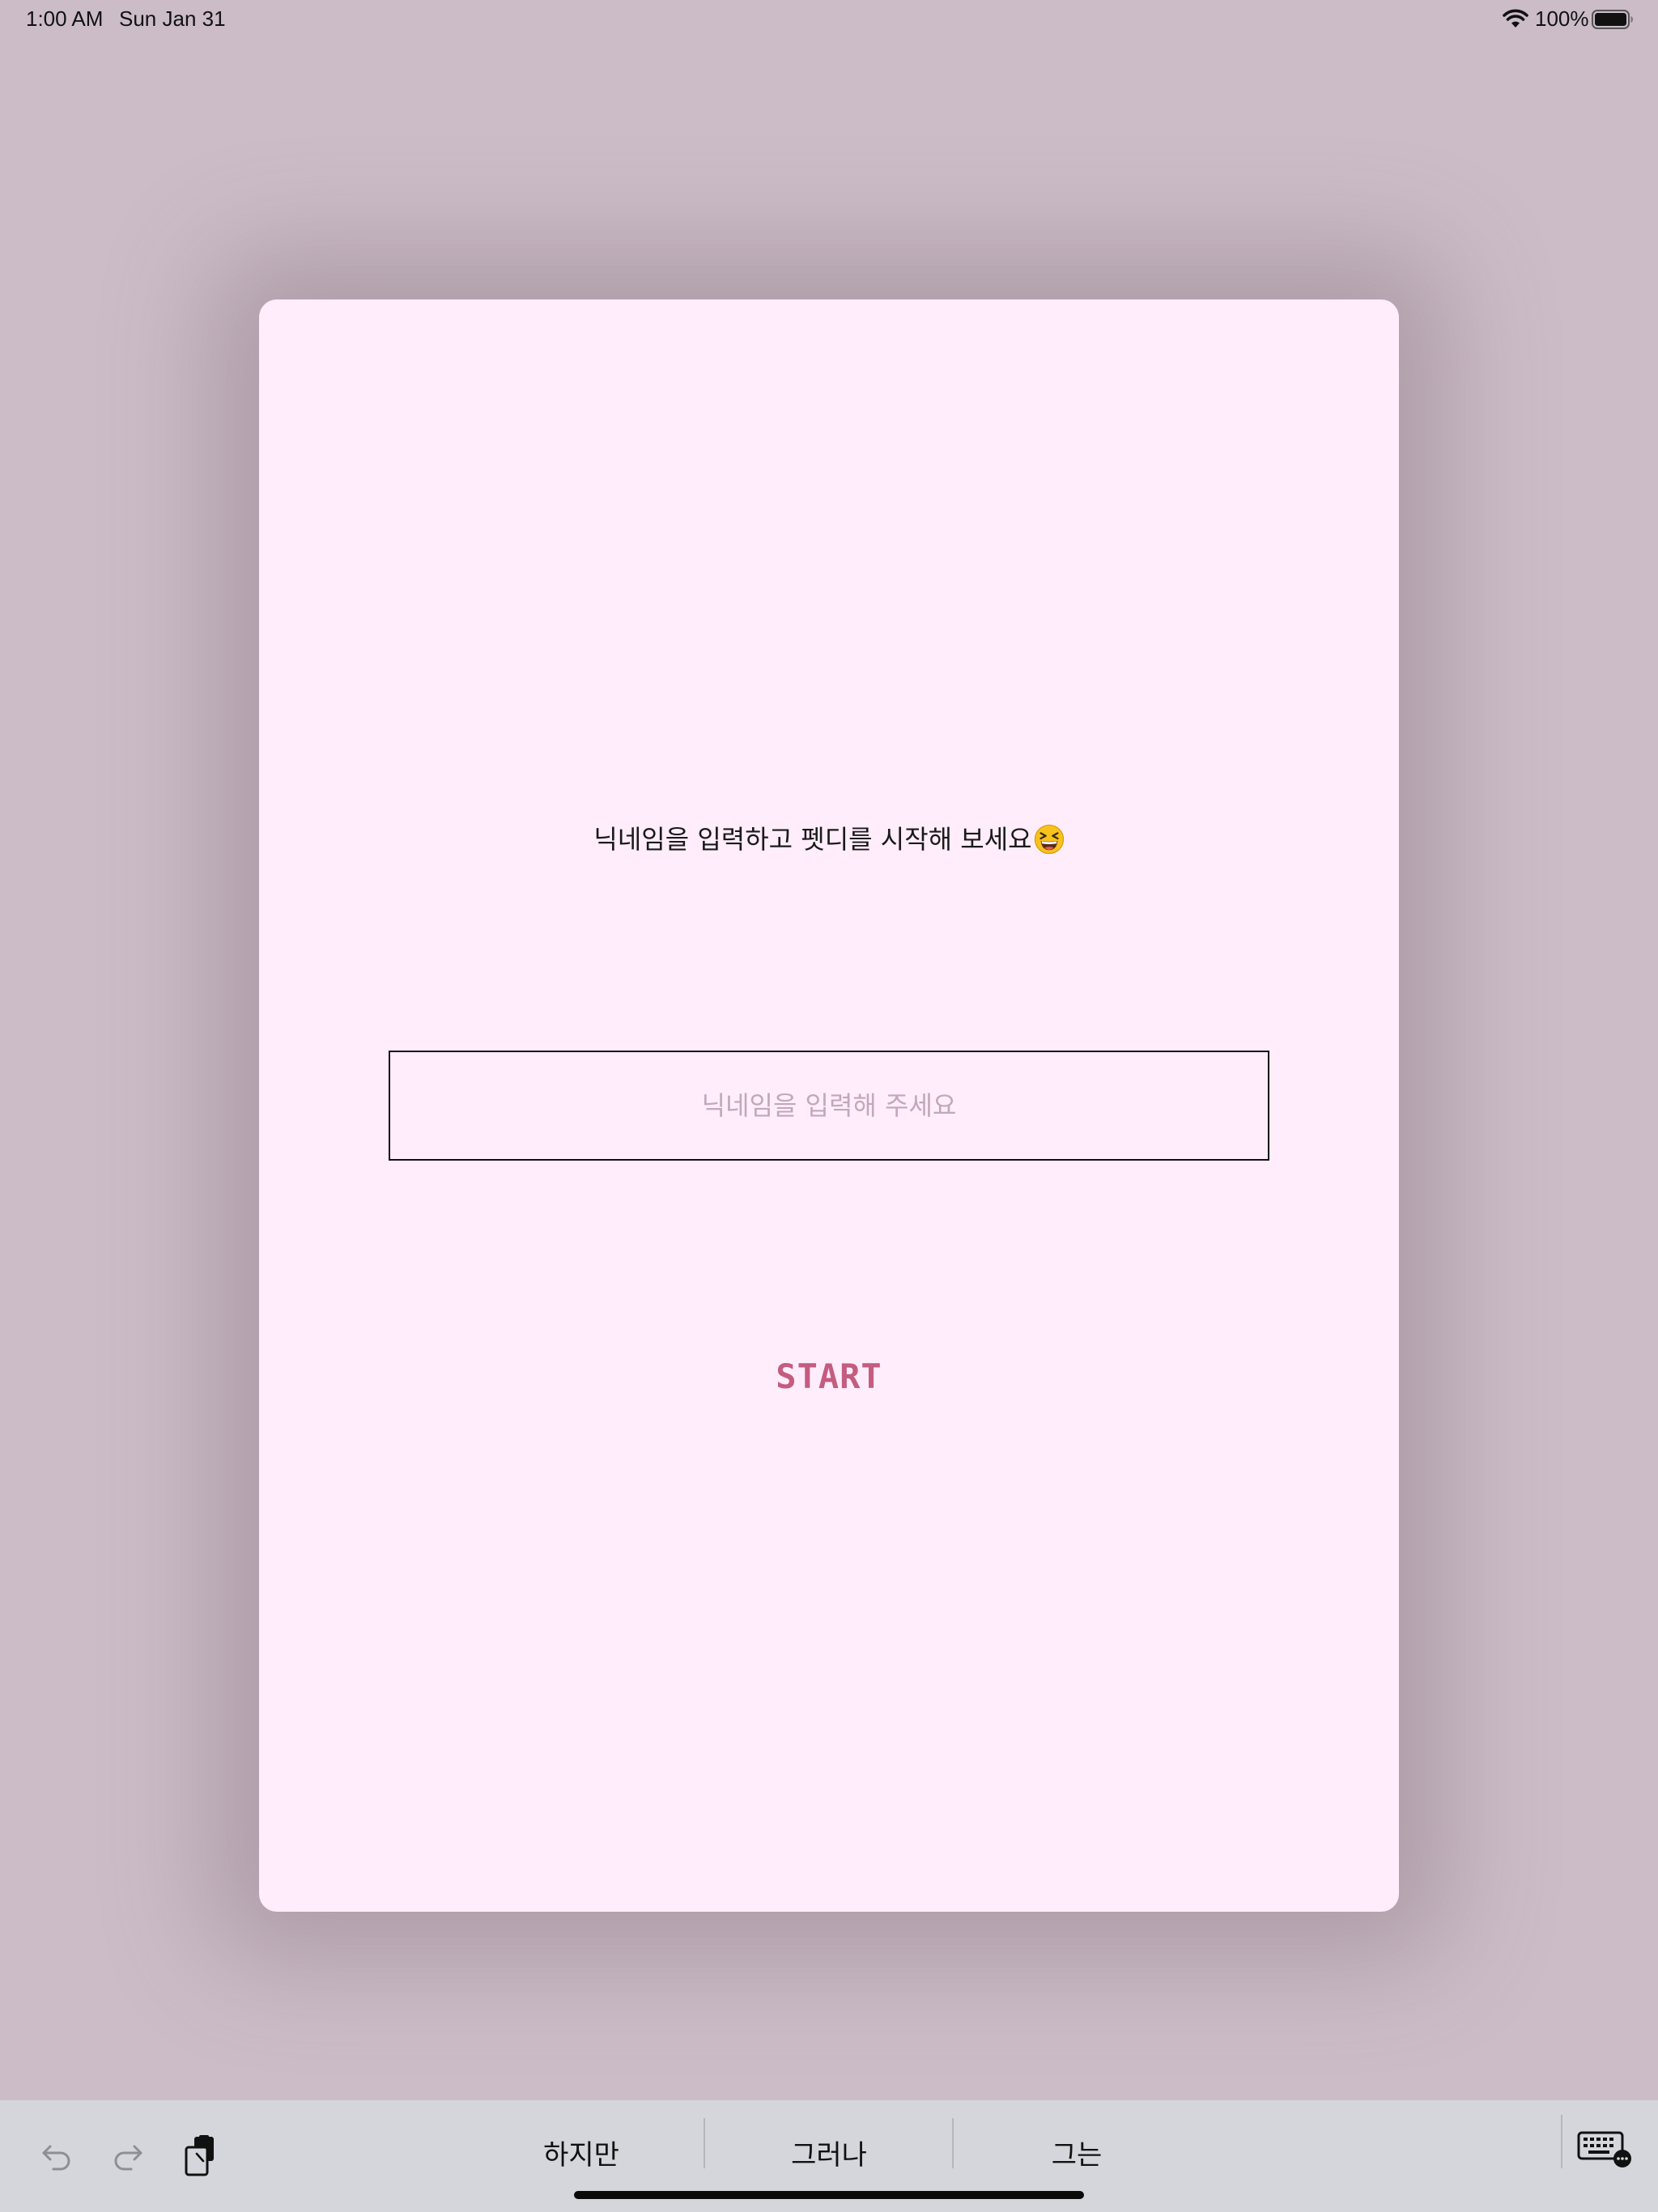  What do you see at coordinates (581, 2155) in the screenshot?
I see `suggestion-item: 하지만` at bounding box center [581, 2155].